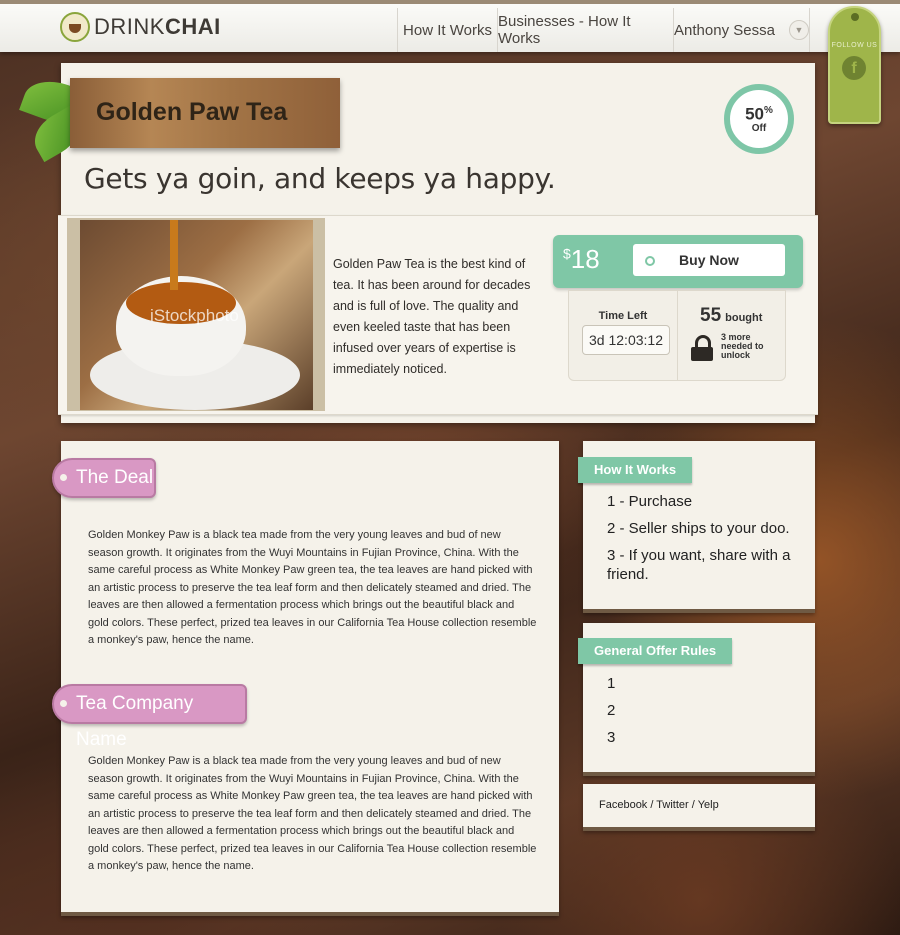 Image resolution: width=900 pixels, height=935 pixels. What do you see at coordinates (698, 528) in the screenshot?
I see `how-it-works-step: 2 - Seller ships to your doo.` at bounding box center [698, 528].